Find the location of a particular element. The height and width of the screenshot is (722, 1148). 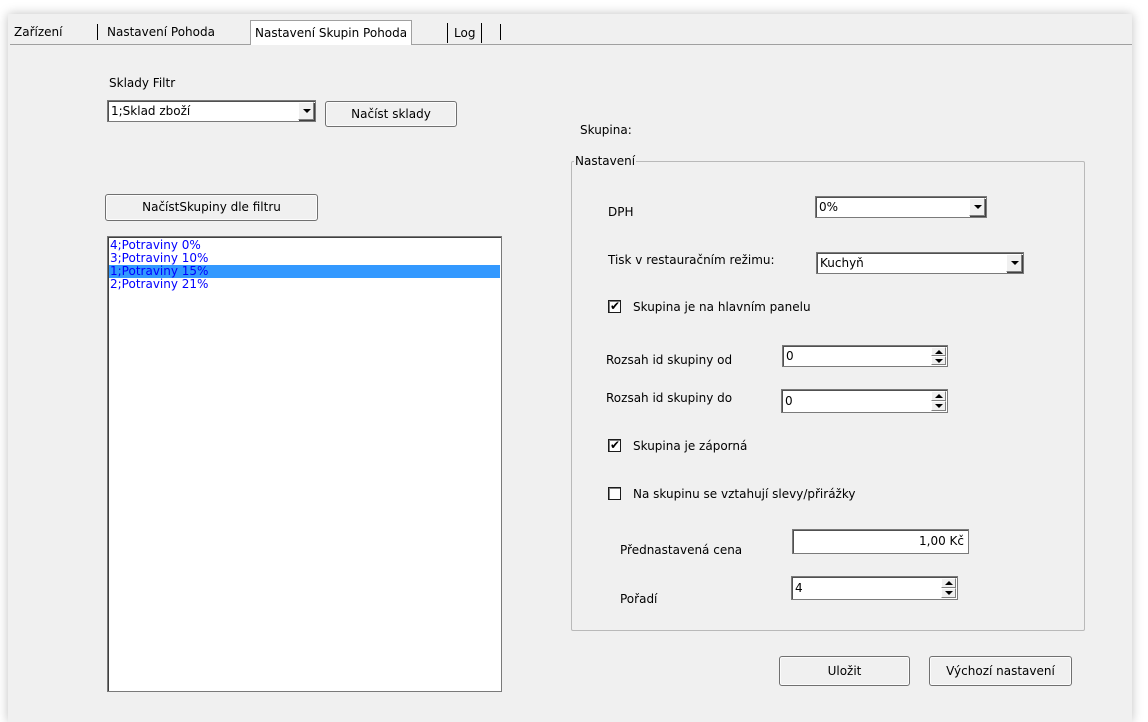

range-from-value: 0 is located at coordinates (790, 356).